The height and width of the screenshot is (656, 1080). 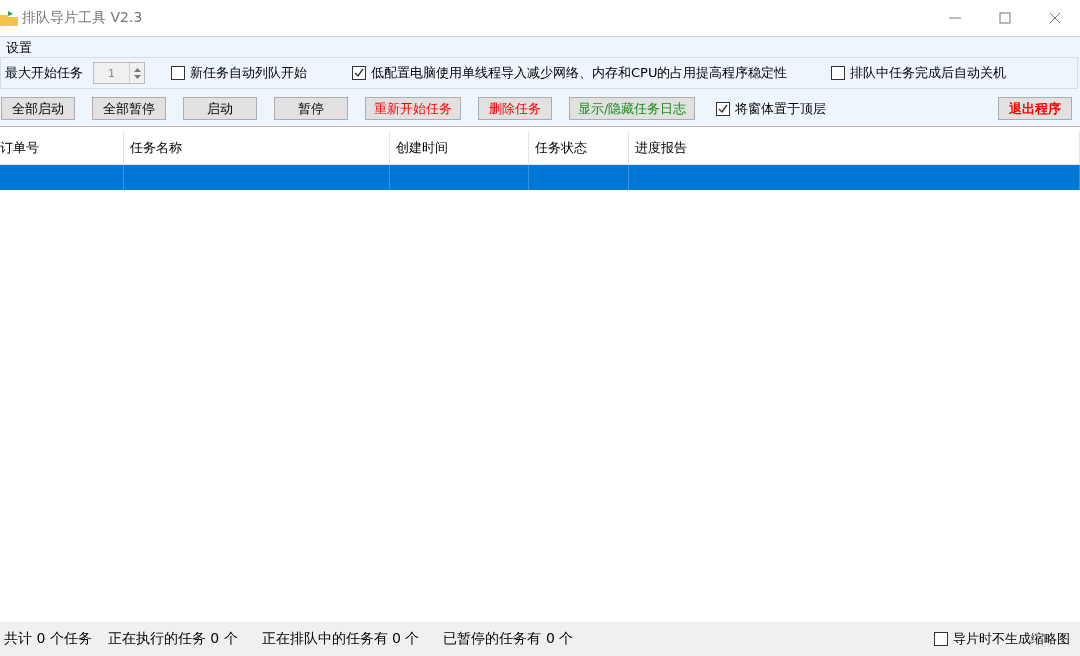 I want to click on window-title: 排队导片工具 V2.3, so click(x=83, y=18).